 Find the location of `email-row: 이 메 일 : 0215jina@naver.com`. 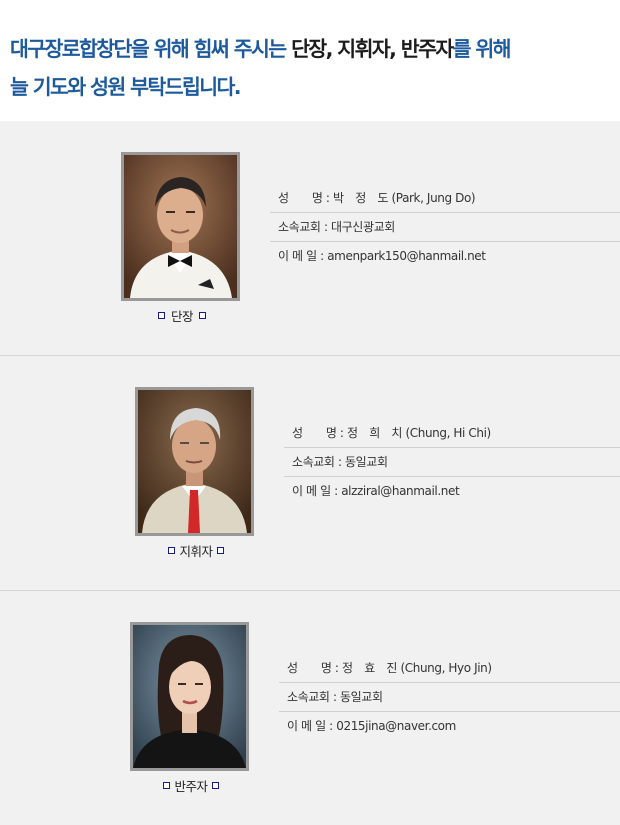

email-row: 이 메 일 : 0215jina@naver.com is located at coordinates (371, 726).